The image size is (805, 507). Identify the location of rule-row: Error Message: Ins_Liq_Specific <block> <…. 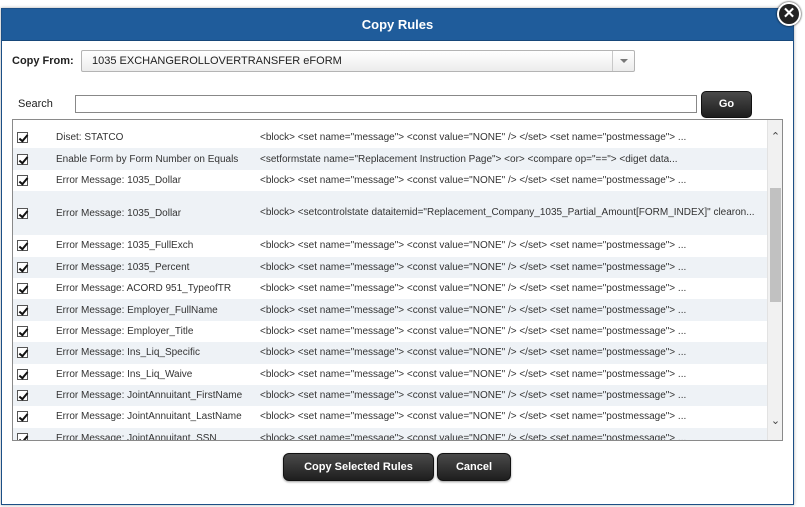
(390, 353).